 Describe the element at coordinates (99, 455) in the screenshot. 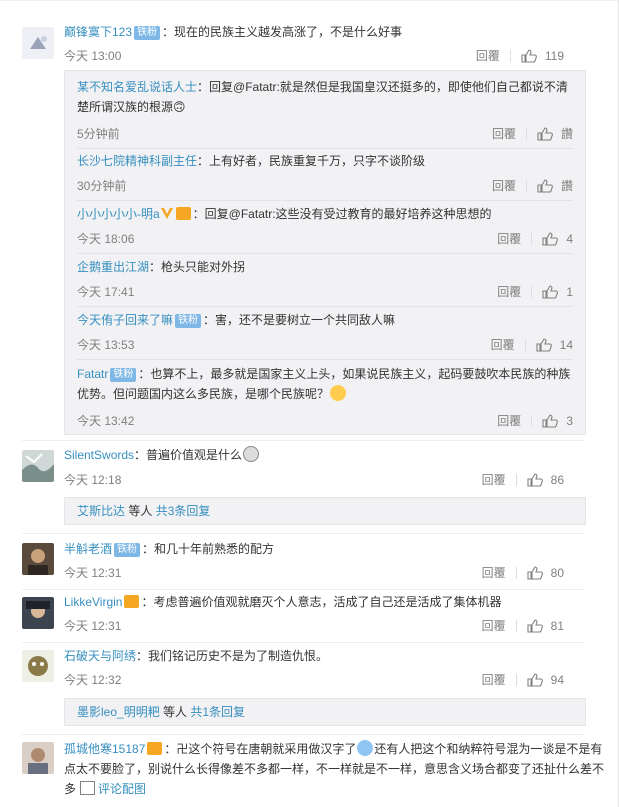

I see `username: SilentSwords` at that location.